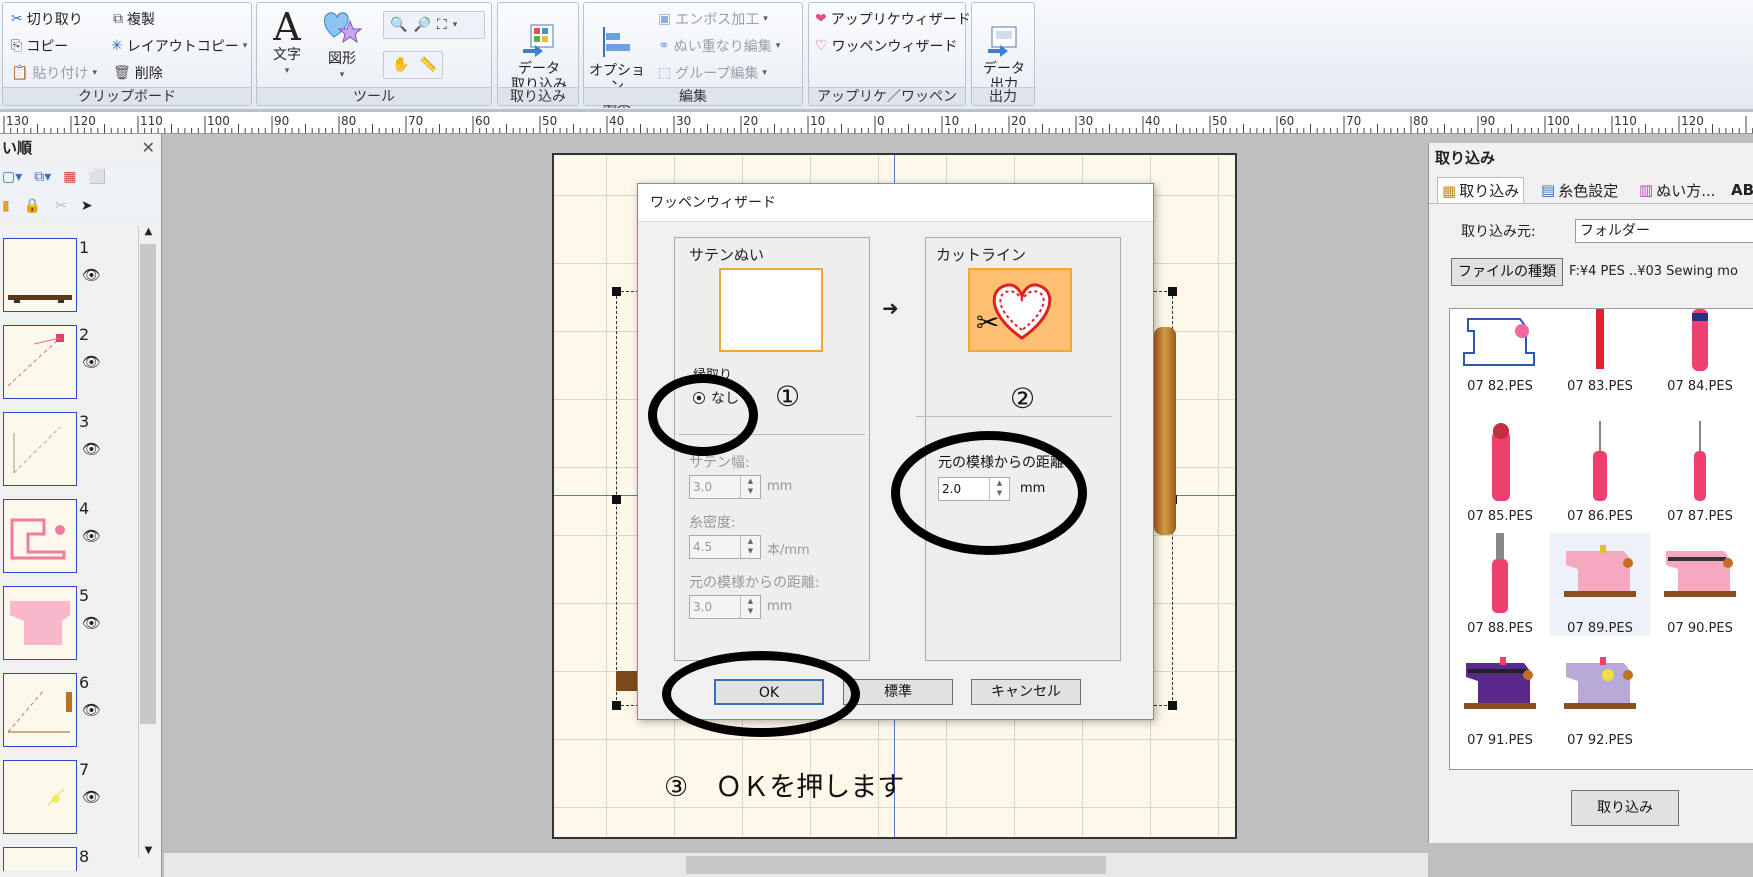  Describe the element at coordinates (1481, 190) in the screenshot. I see `tab-import: ▦ 取り込み` at that location.